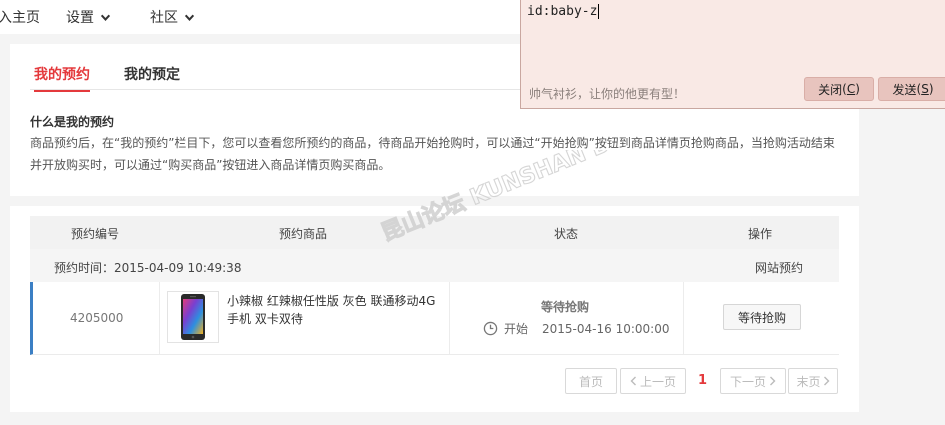 This screenshot has width=945, height=425. I want to click on start-time-value: 2015-04-16 10:00:00, so click(606, 328).